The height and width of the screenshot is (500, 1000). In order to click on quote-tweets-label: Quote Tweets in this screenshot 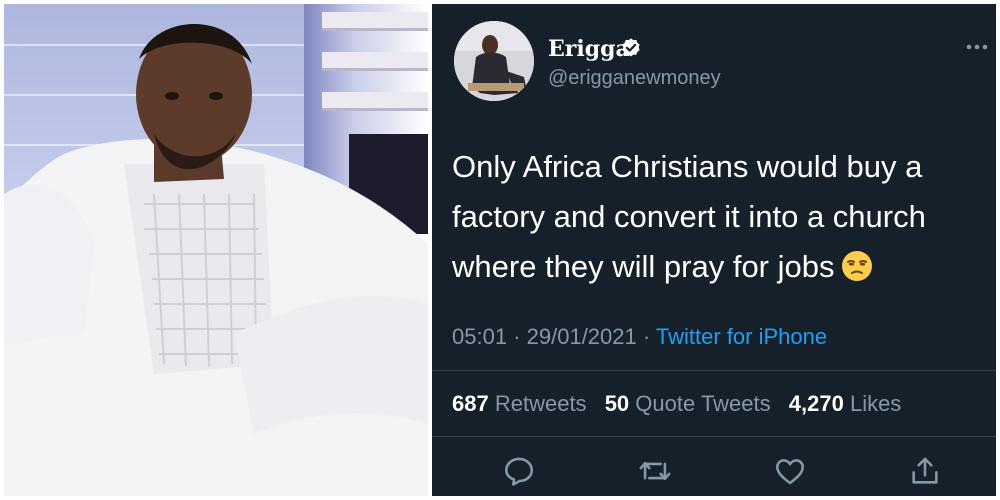, I will do `click(703, 403)`.